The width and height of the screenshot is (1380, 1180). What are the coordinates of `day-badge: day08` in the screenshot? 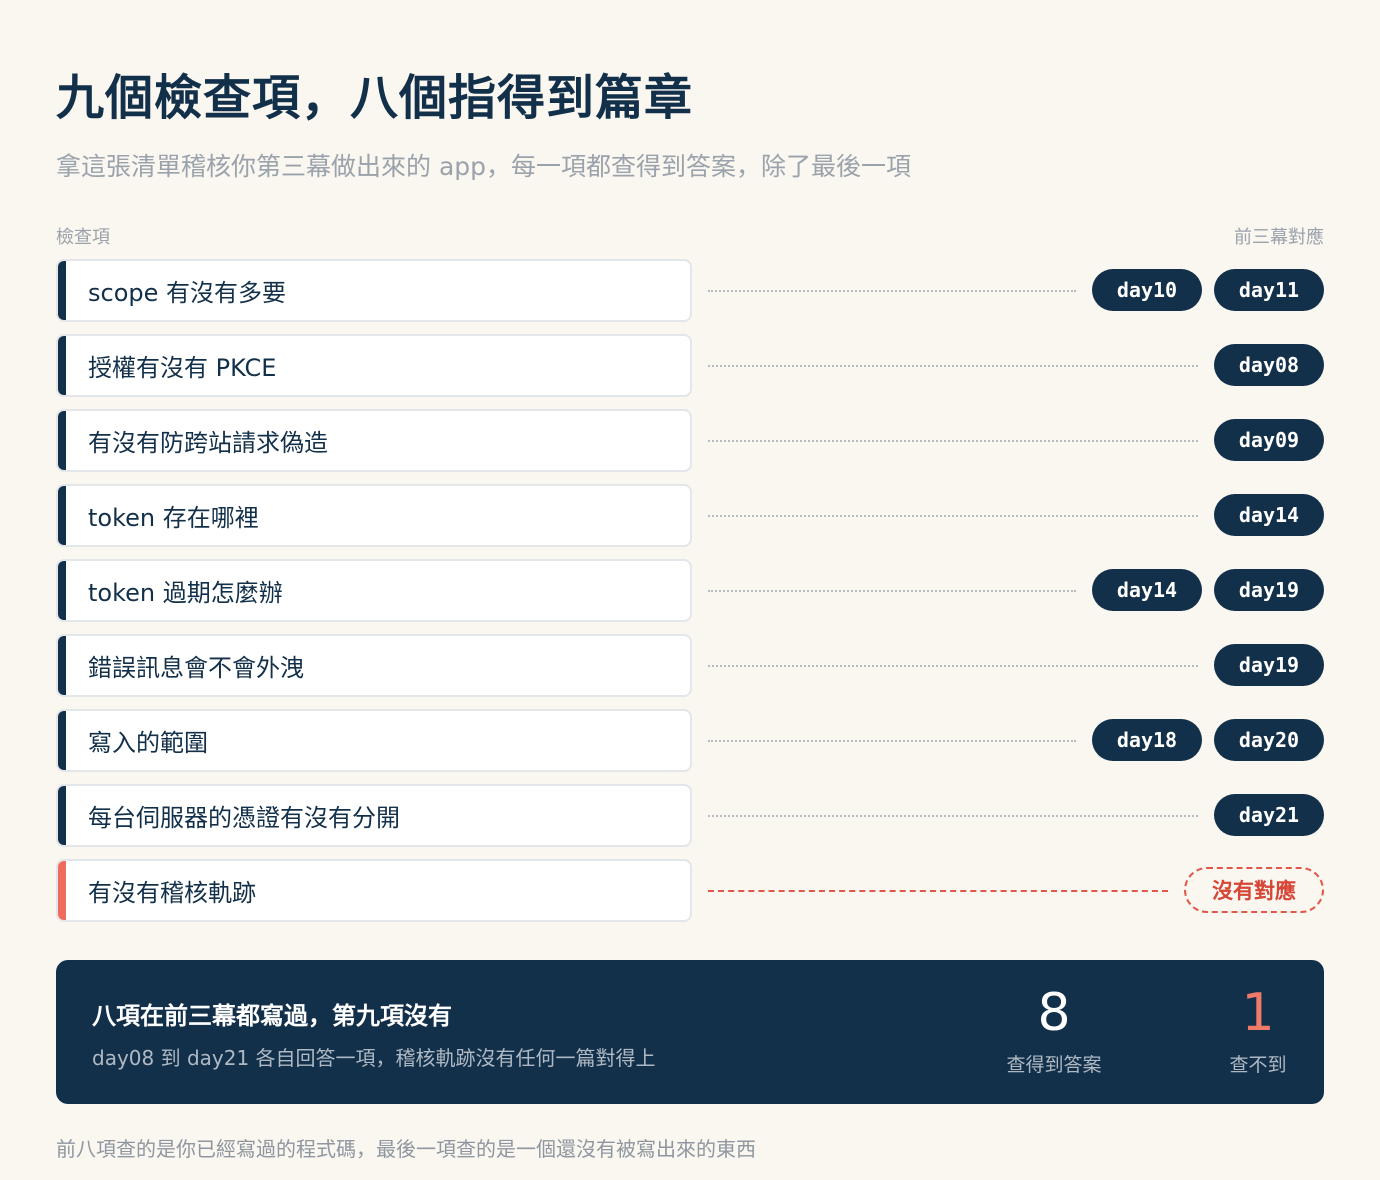 It's located at (1269, 365).